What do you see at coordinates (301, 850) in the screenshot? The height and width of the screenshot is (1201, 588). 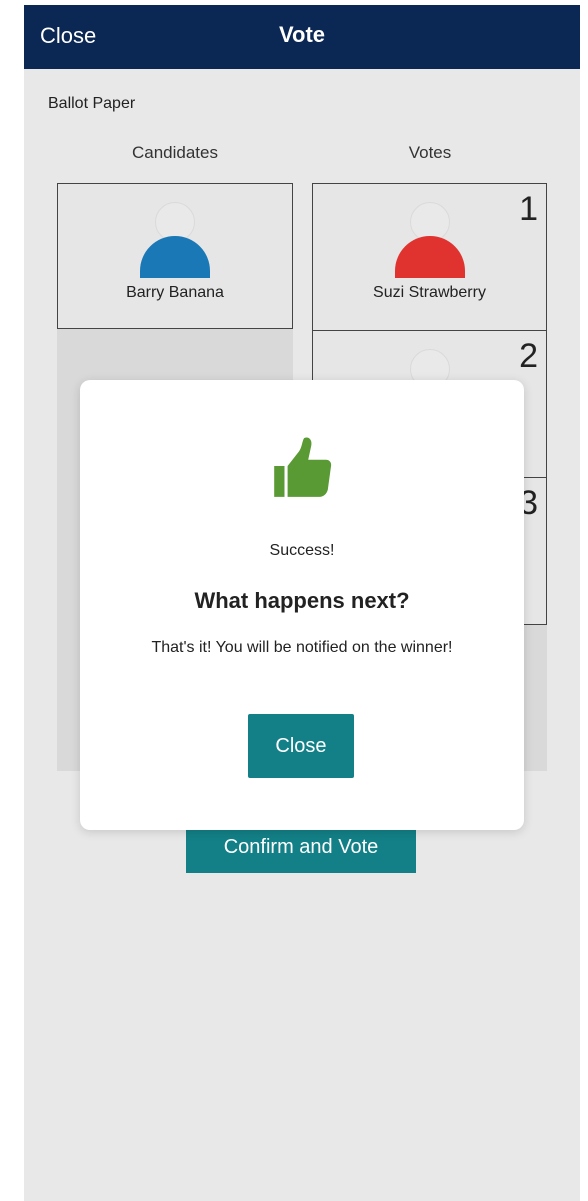 I see `confirm-vote-button: Confirm and Vote` at bounding box center [301, 850].